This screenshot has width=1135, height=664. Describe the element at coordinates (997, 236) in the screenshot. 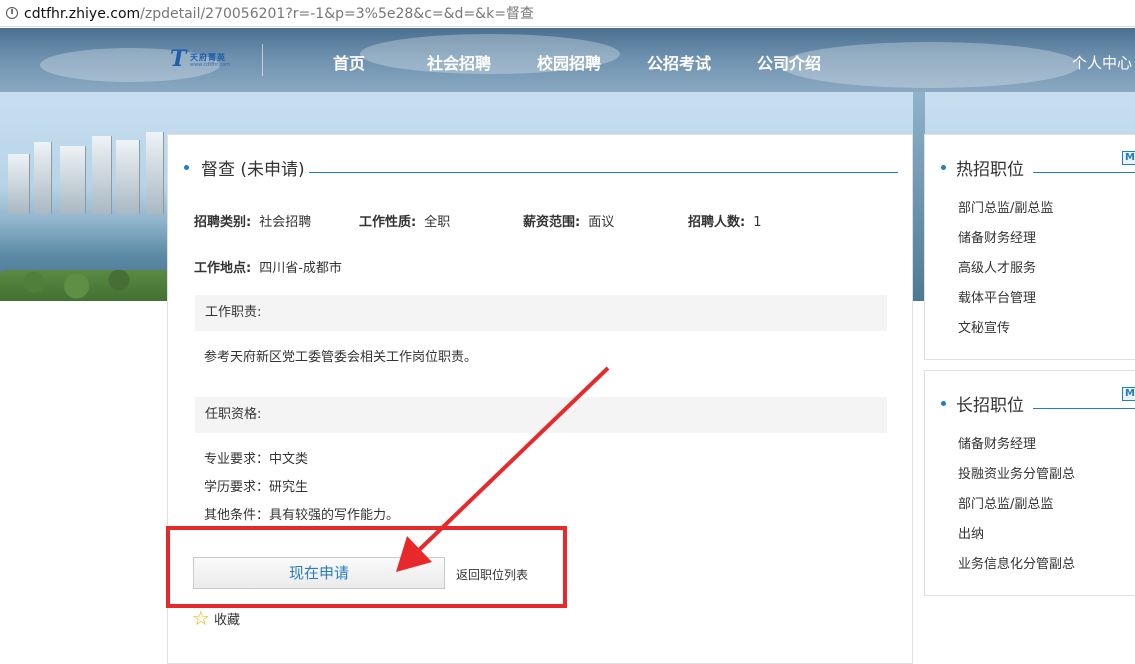

I see `hot-job-item: 储备财务经理` at that location.